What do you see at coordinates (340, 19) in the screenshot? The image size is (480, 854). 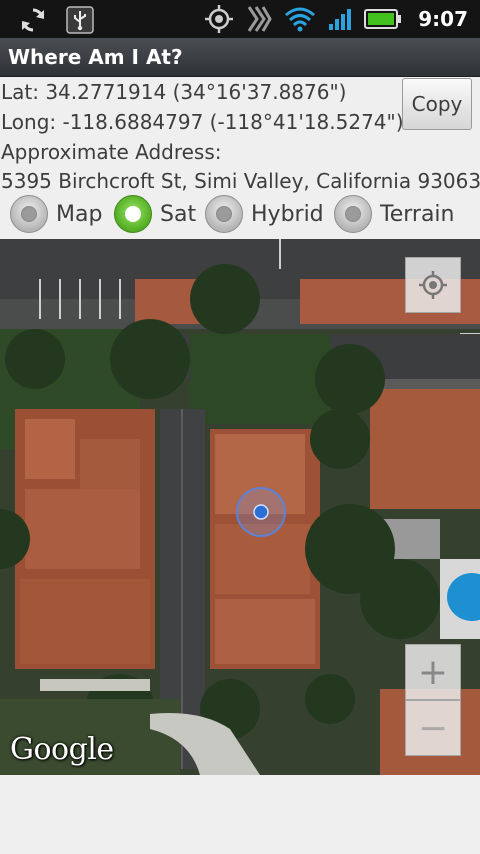 I see `cell-signal-icon` at bounding box center [340, 19].